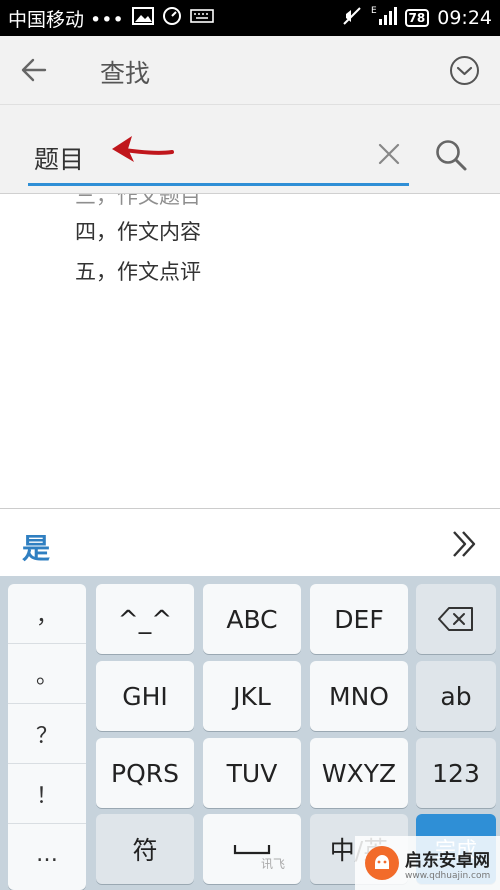 The image size is (500, 890). I want to click on clear-button, so click(389, 154).